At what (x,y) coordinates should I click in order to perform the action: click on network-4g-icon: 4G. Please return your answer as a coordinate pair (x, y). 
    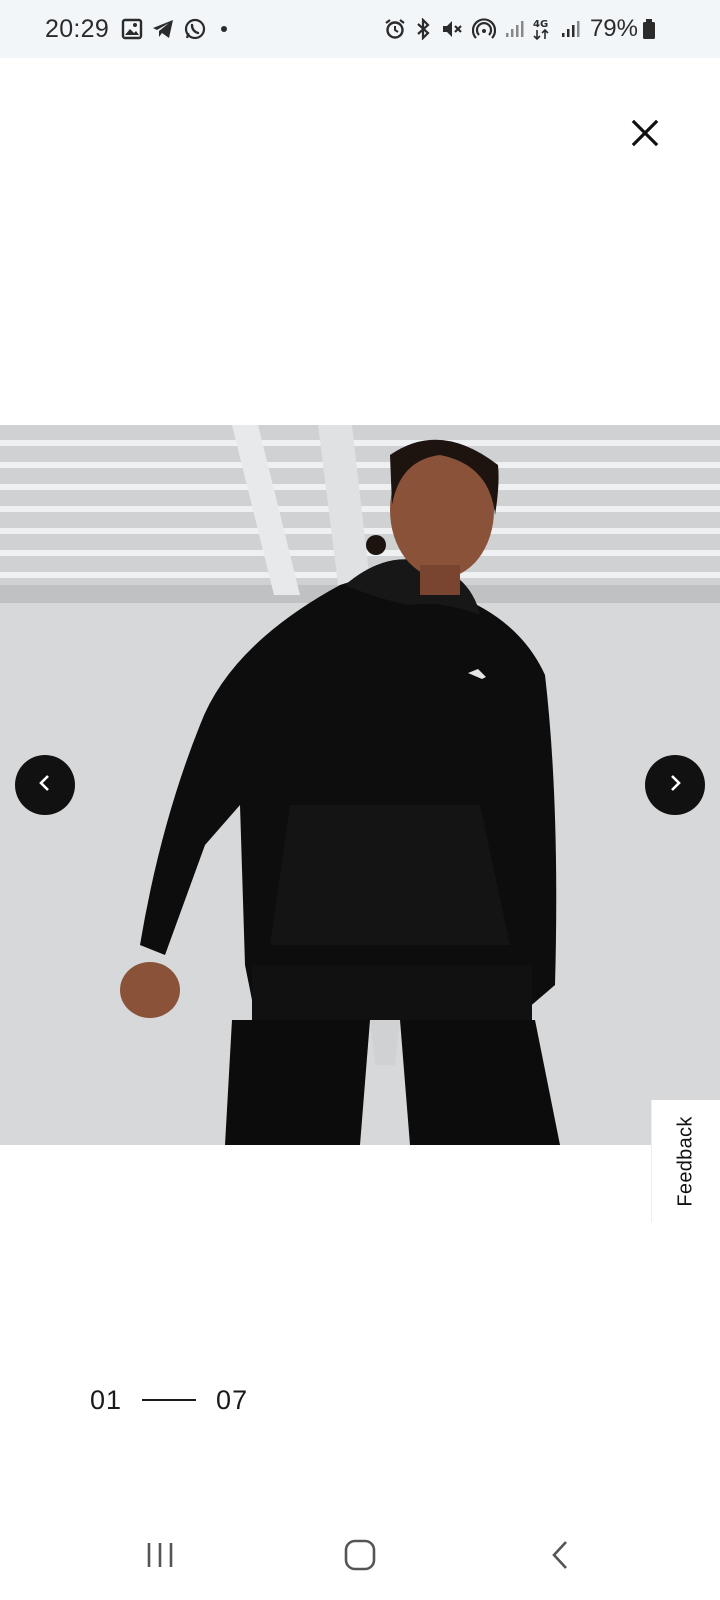
    Looking at the image, I should click on (542, 29).